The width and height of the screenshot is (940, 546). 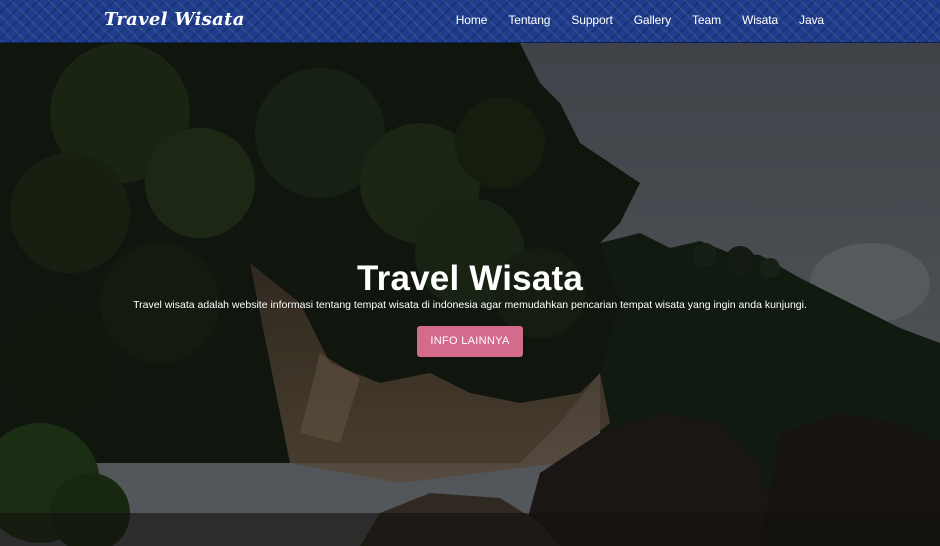 I want to click on nav-link-java: Java, so click(x=811, y=20).